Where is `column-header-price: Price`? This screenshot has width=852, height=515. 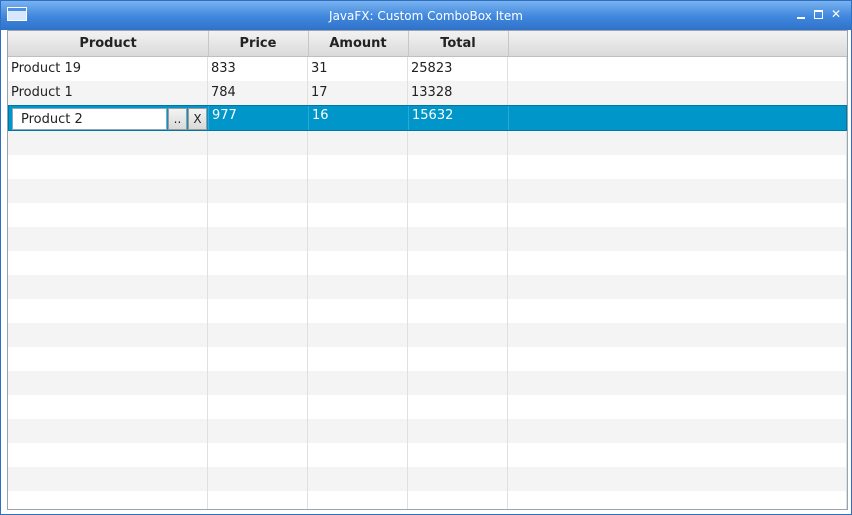
column-header-price: Price is located at coordinates (258, 43).